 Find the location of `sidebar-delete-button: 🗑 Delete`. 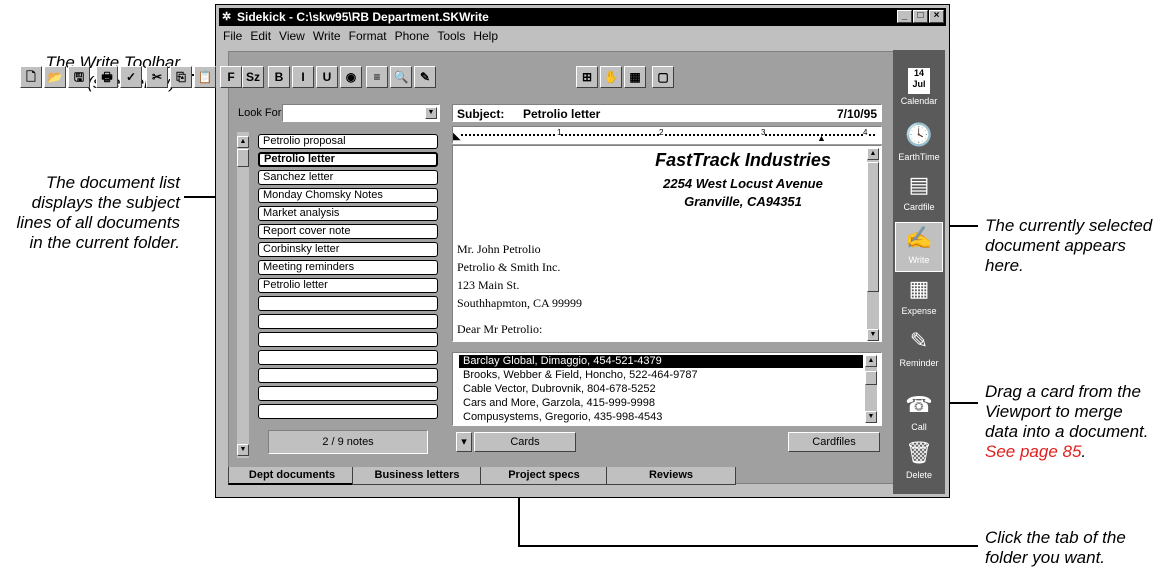

sidebar-delete-button: 🗑 Delete is located at coordinates (919, 463).